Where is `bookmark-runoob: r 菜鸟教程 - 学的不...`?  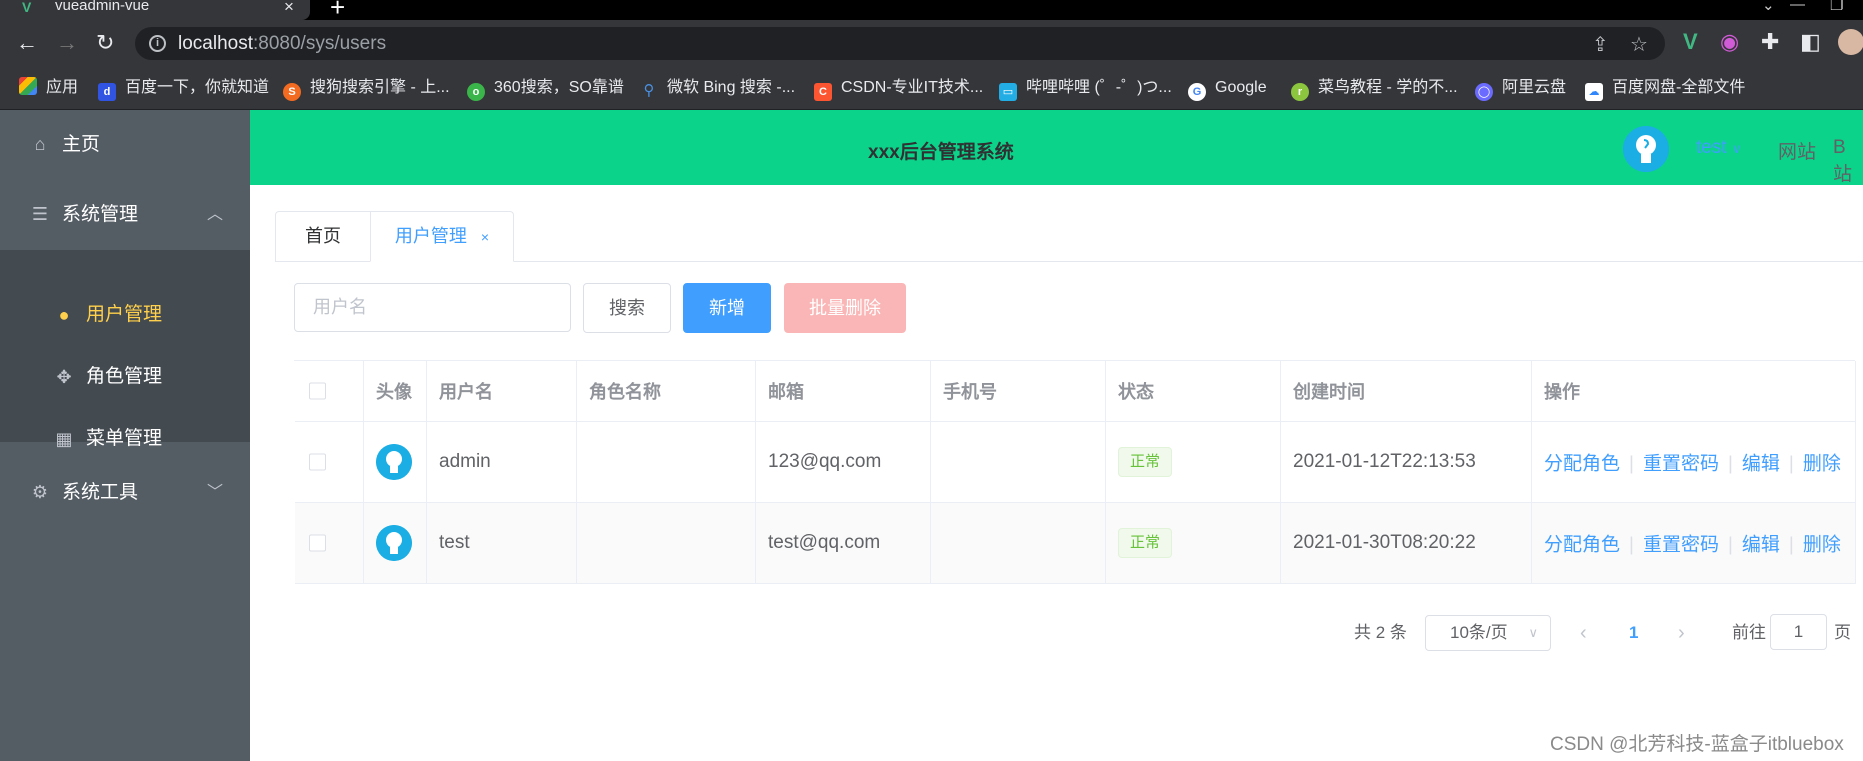
bookmark-runoob: r 菜鸟教程 - 学的不... is located at coordinates (1374, 89).